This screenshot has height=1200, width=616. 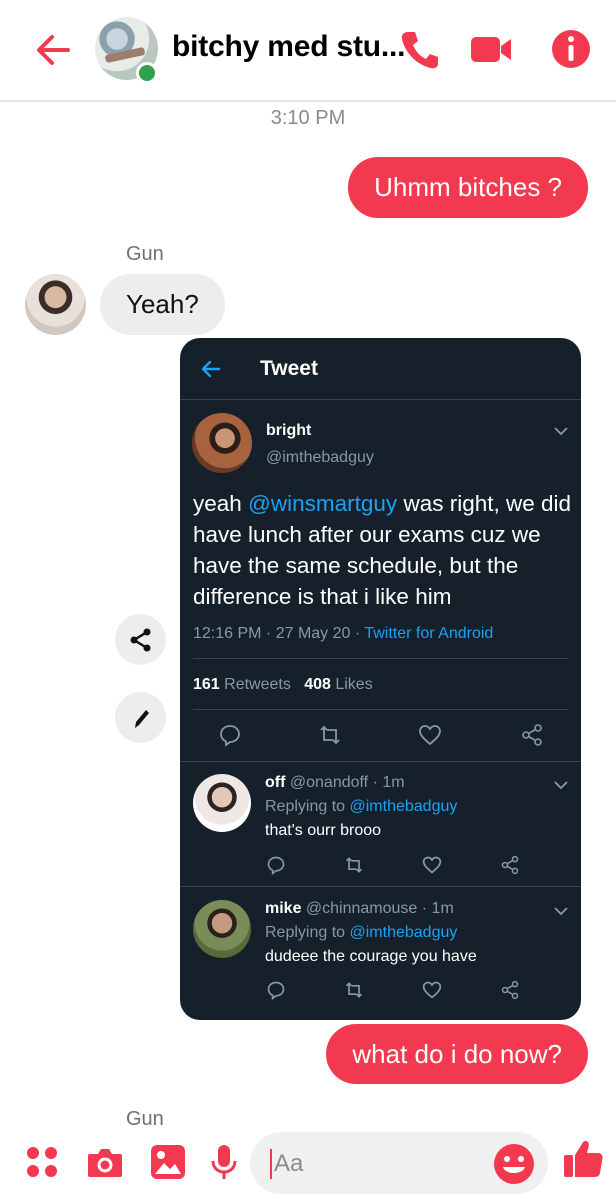 What do you see at coordinates (162, 304) in the screenshot?
I see `incoming-message: Yeah?` at bounding box center [162, 304].